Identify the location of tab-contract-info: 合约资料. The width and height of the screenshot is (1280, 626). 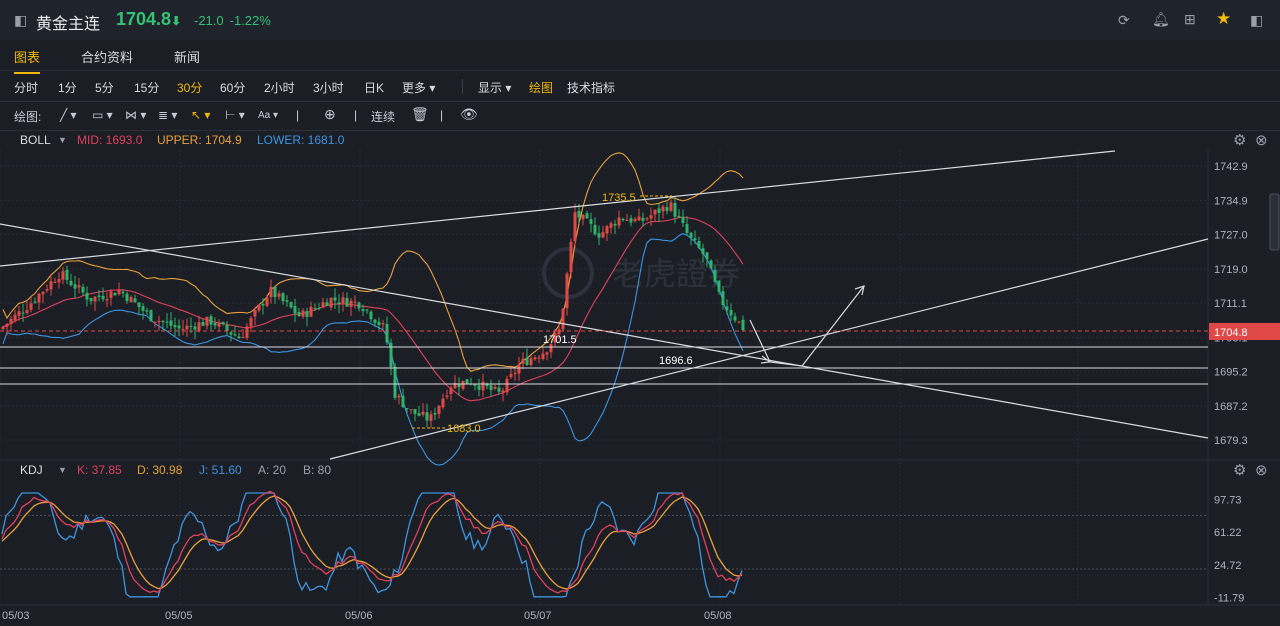
(107, 56).